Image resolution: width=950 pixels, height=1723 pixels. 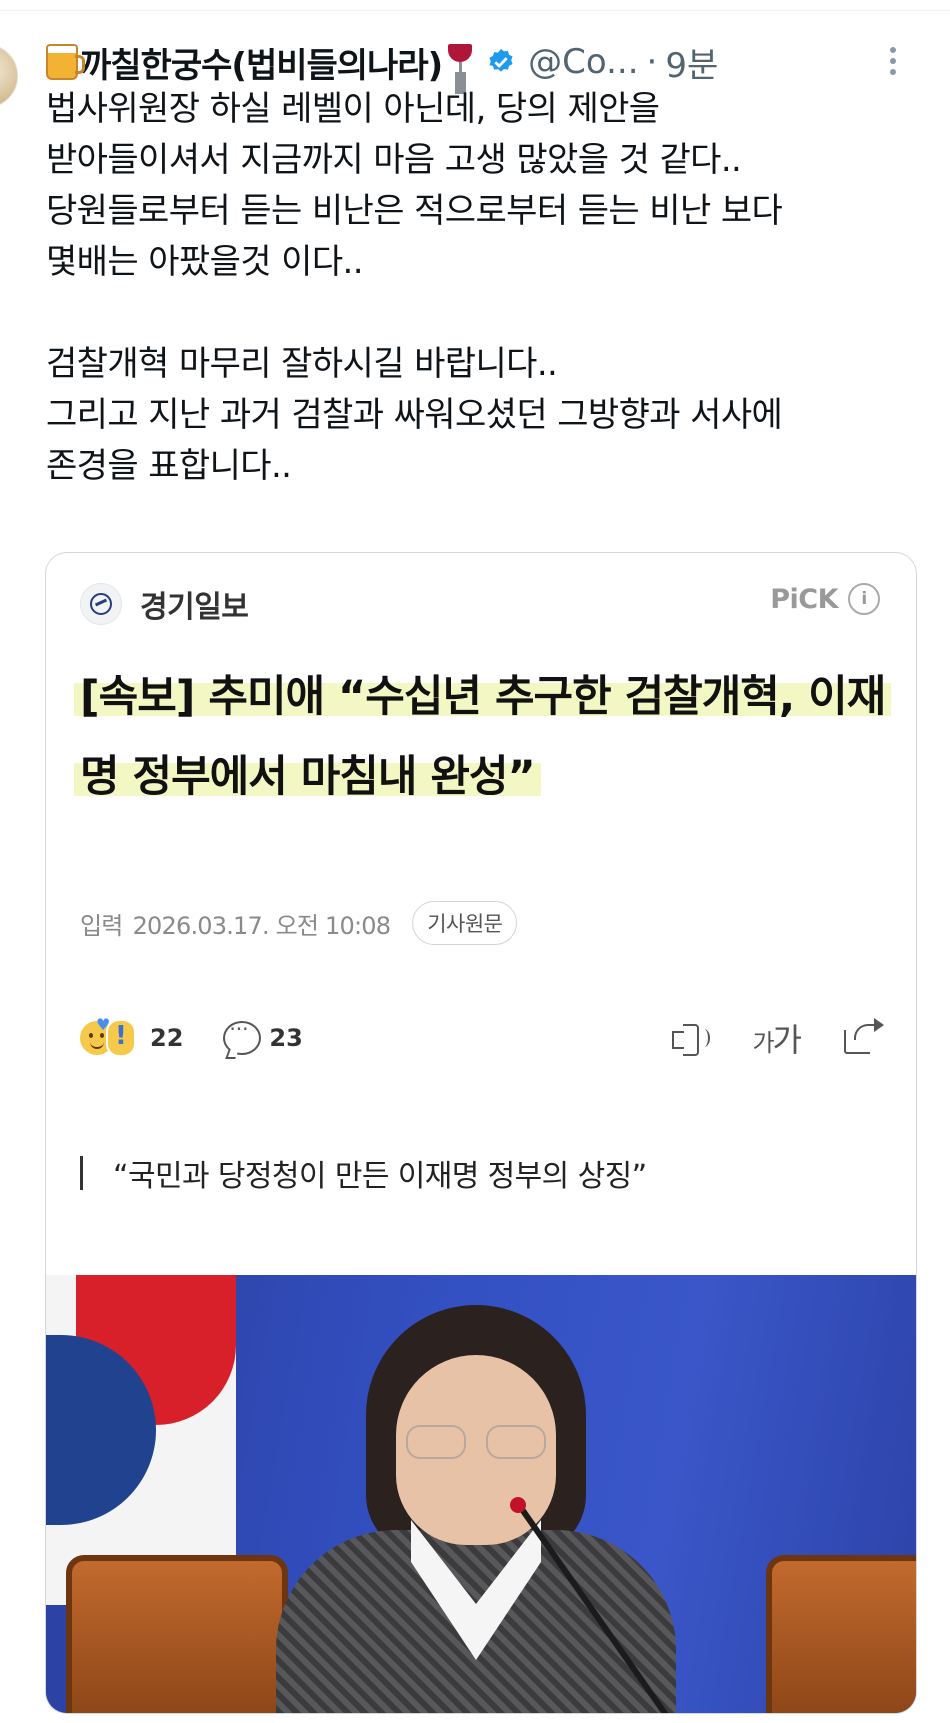 What do you see at coordinates (475, 10) in the screenshot?
I see `top-divider` at bounding box center [475, 10].